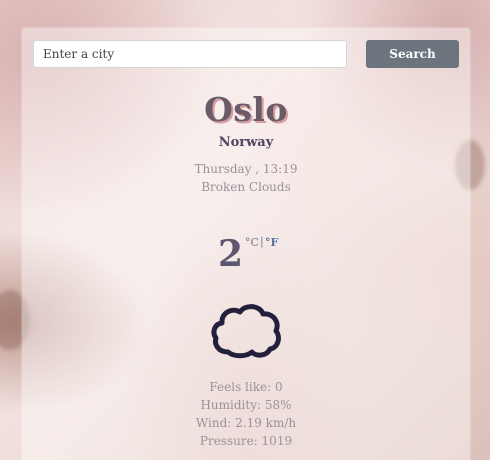 This screenshot has height=460, width=490. I want to click on cloud-icon, so click(246, 331).